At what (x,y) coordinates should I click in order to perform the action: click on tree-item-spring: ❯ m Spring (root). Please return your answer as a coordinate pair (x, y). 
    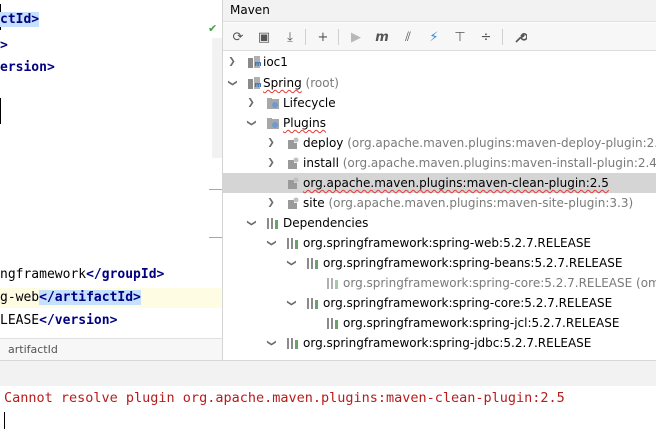
    Looking at the image, I should click on (439, 83).